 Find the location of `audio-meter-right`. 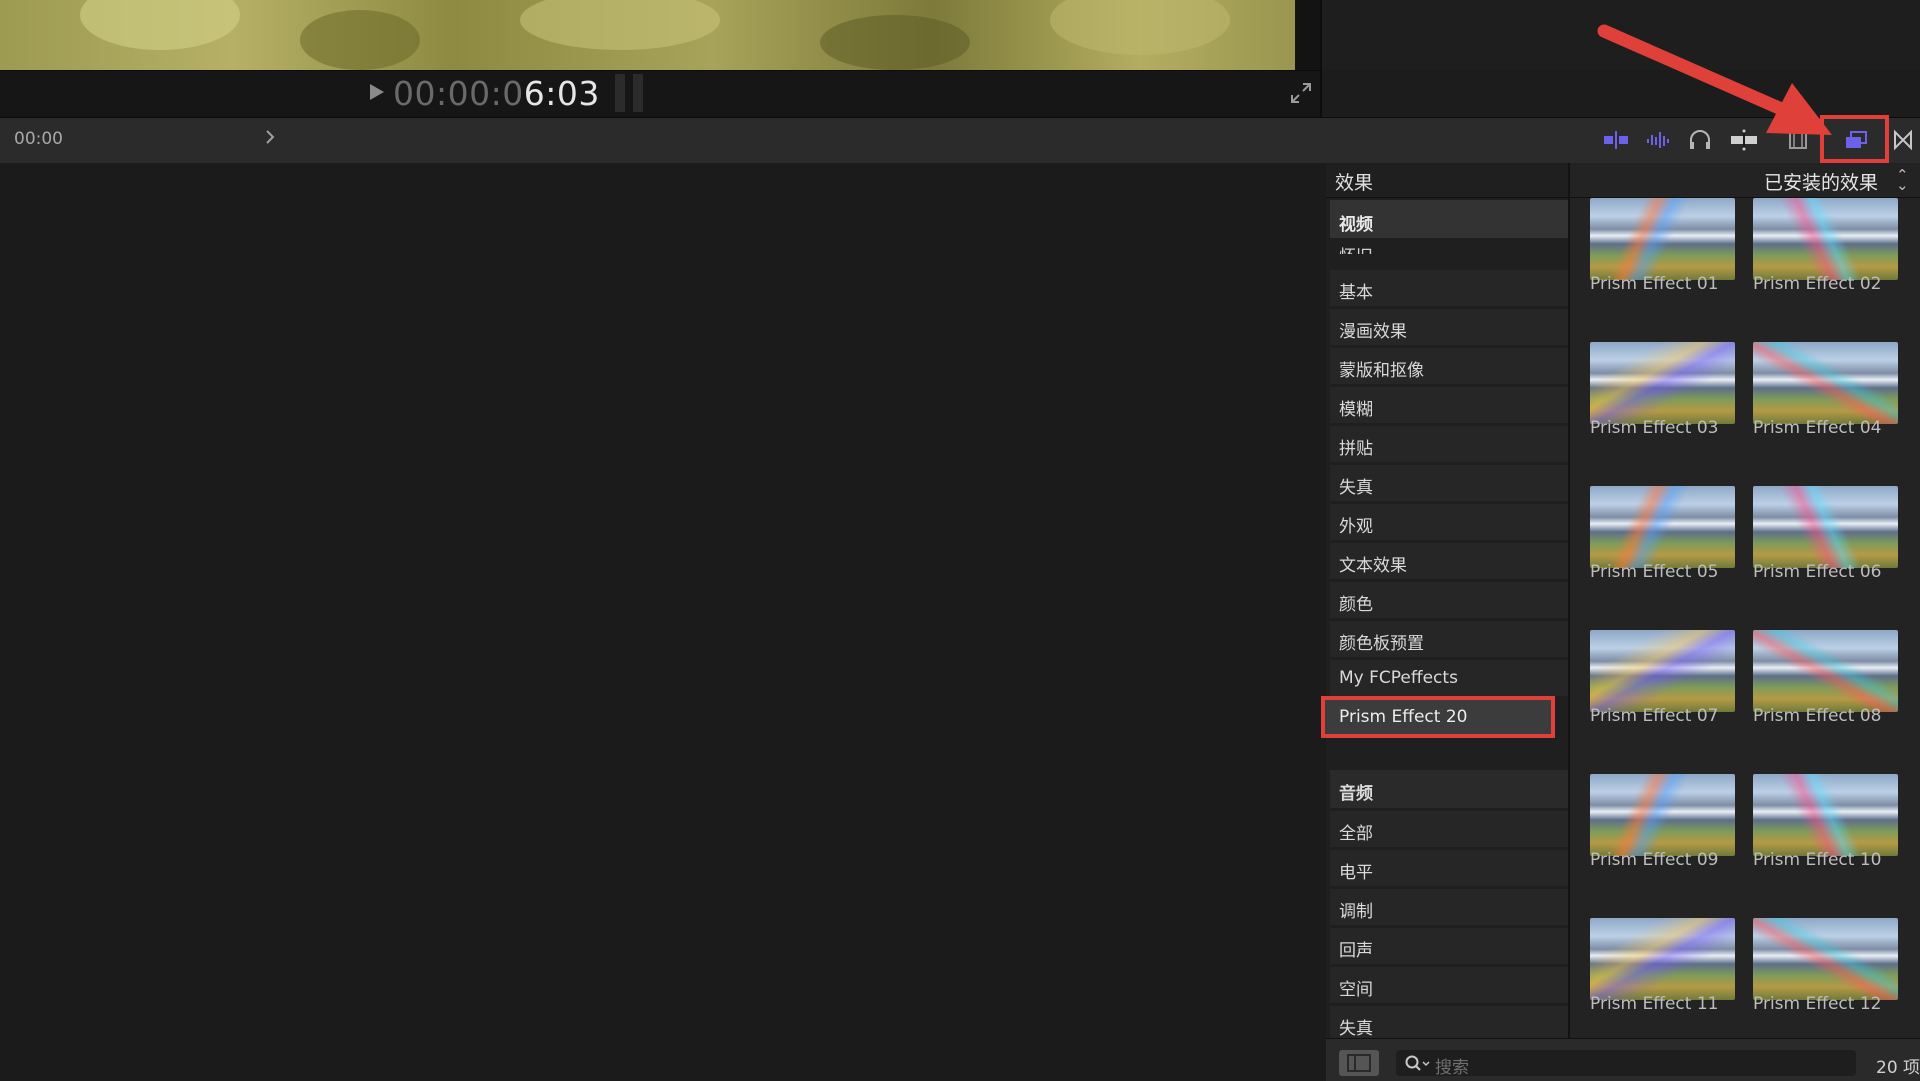

audio-meter-right is located at coordinates (638, 93).